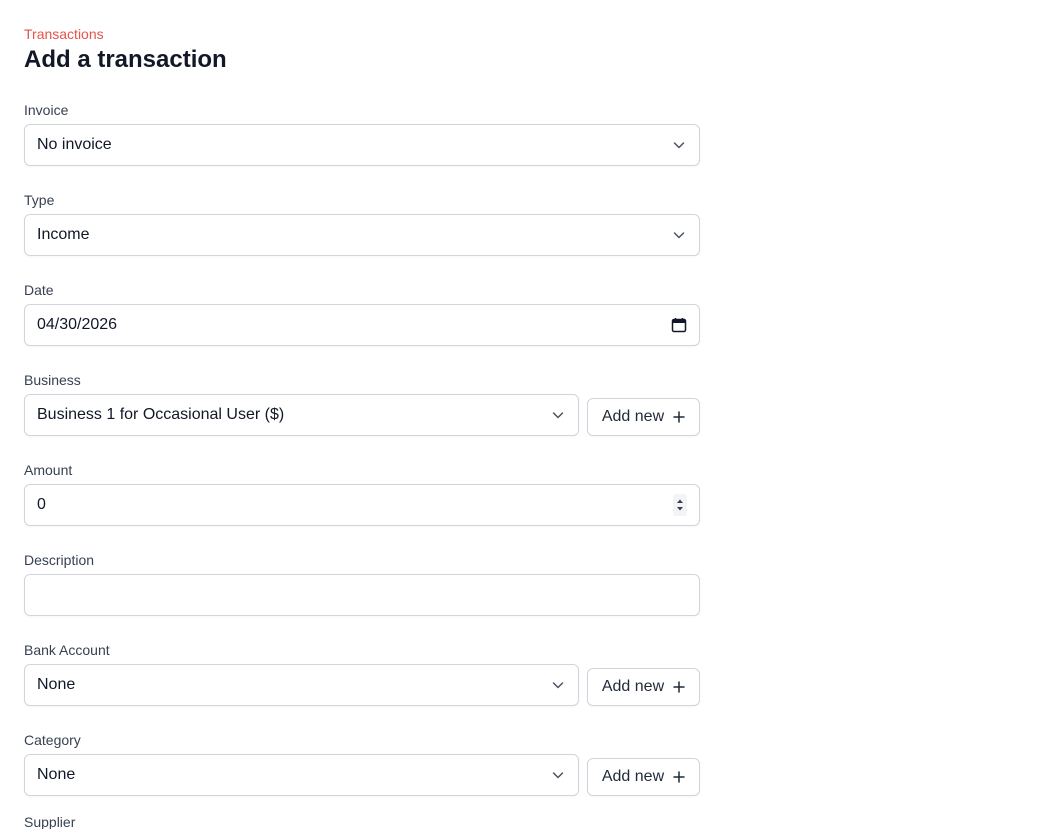 The width and height of the screenshot is (1042, 829). What do you see at coordinates (39, 290) in the screenshot?
I see `date-label: Date` at bounding box center [39, 290].